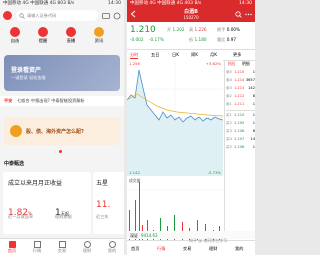 This screenshot has width=320, height=255. Describe the element at coordinates (213, 63) in the screenshot. I see `axis-pct-top: +3.62%` at that location.